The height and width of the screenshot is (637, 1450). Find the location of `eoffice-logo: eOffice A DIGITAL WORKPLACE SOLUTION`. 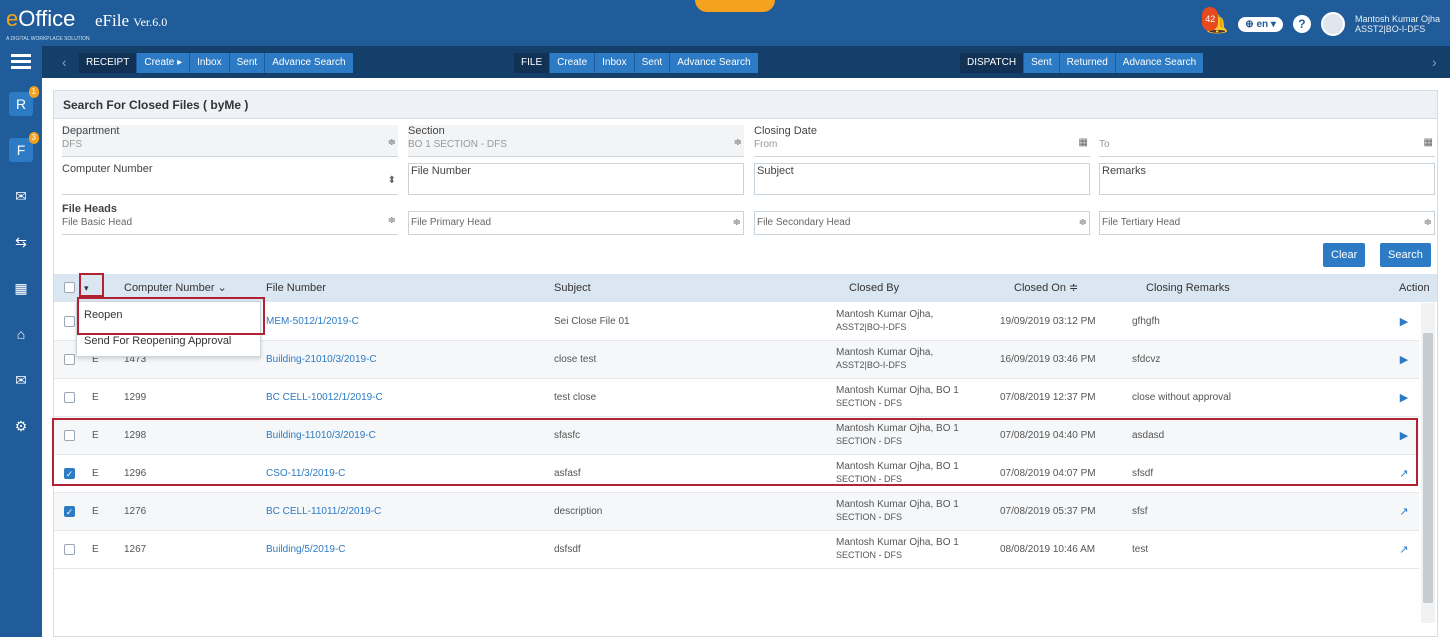

eoffice-logo: eOffice A DIGITAL WORKPLACE SOLUTION is located at coordinates (48, 24).